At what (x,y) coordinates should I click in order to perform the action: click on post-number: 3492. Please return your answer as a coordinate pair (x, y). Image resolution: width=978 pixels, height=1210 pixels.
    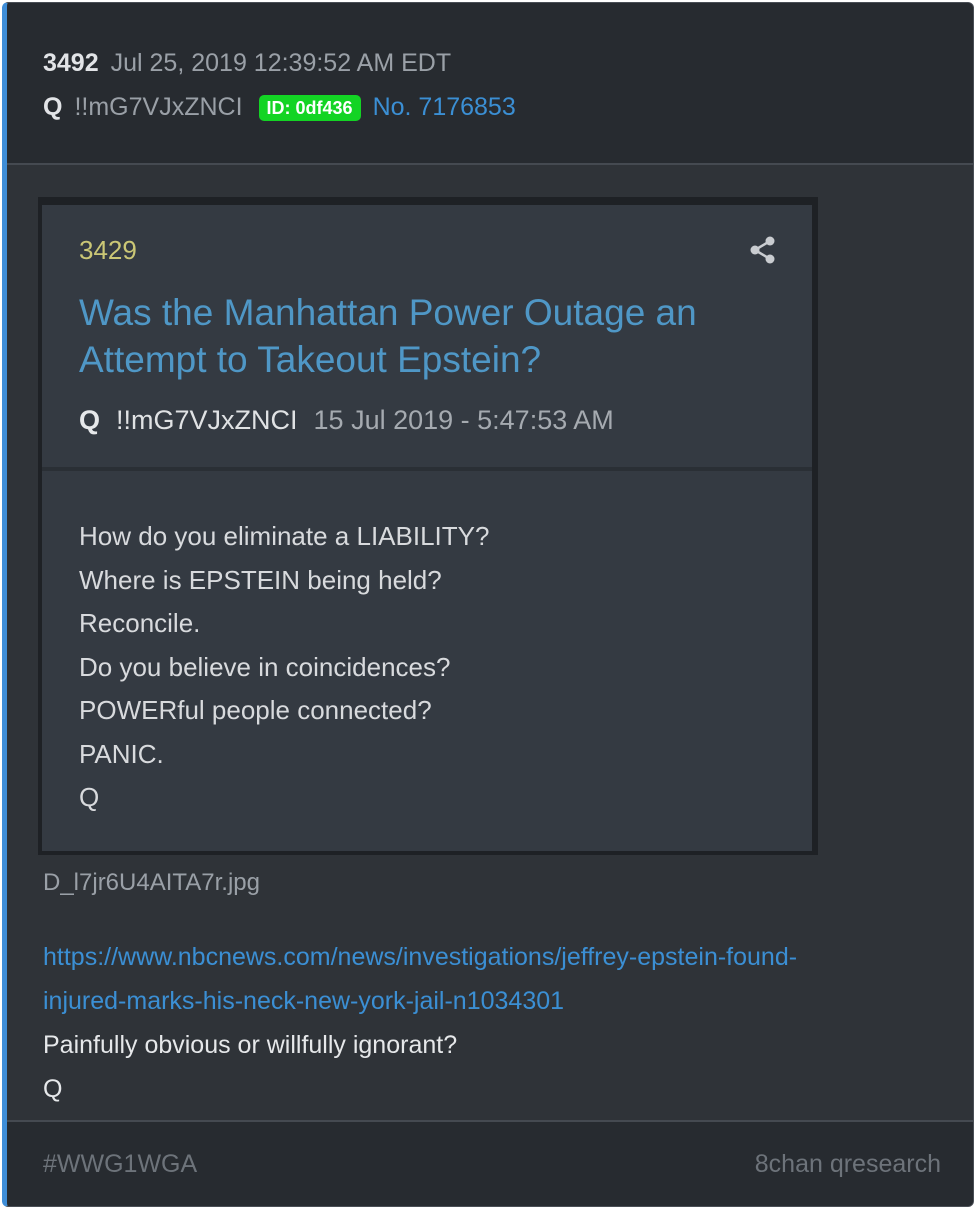
    Looking at the image, I should click on (71, 63).